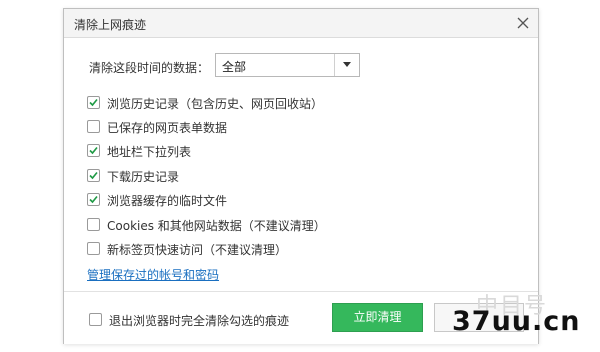 This screenshot has height=352, width=600. Describe the element at coordinates (377, 317) in the screenshot. I see `clear-now-button: 立即清理` at that location.